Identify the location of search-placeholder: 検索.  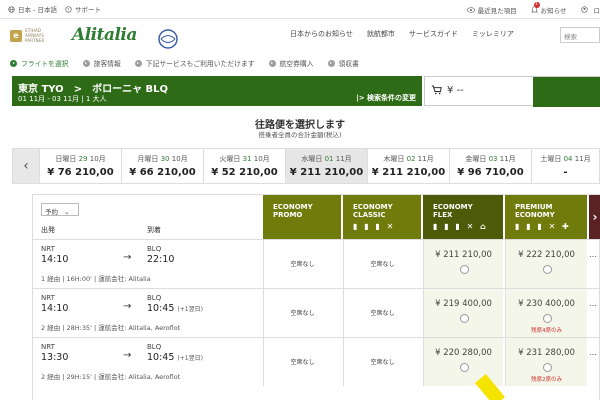
(570, 37).